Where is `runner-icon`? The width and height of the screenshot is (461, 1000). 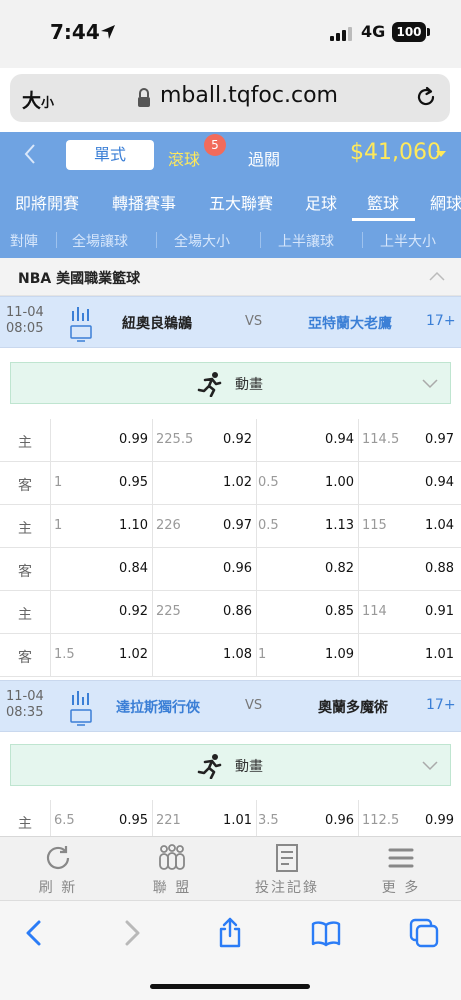 runner-icon is located at coordinates (209, 384).